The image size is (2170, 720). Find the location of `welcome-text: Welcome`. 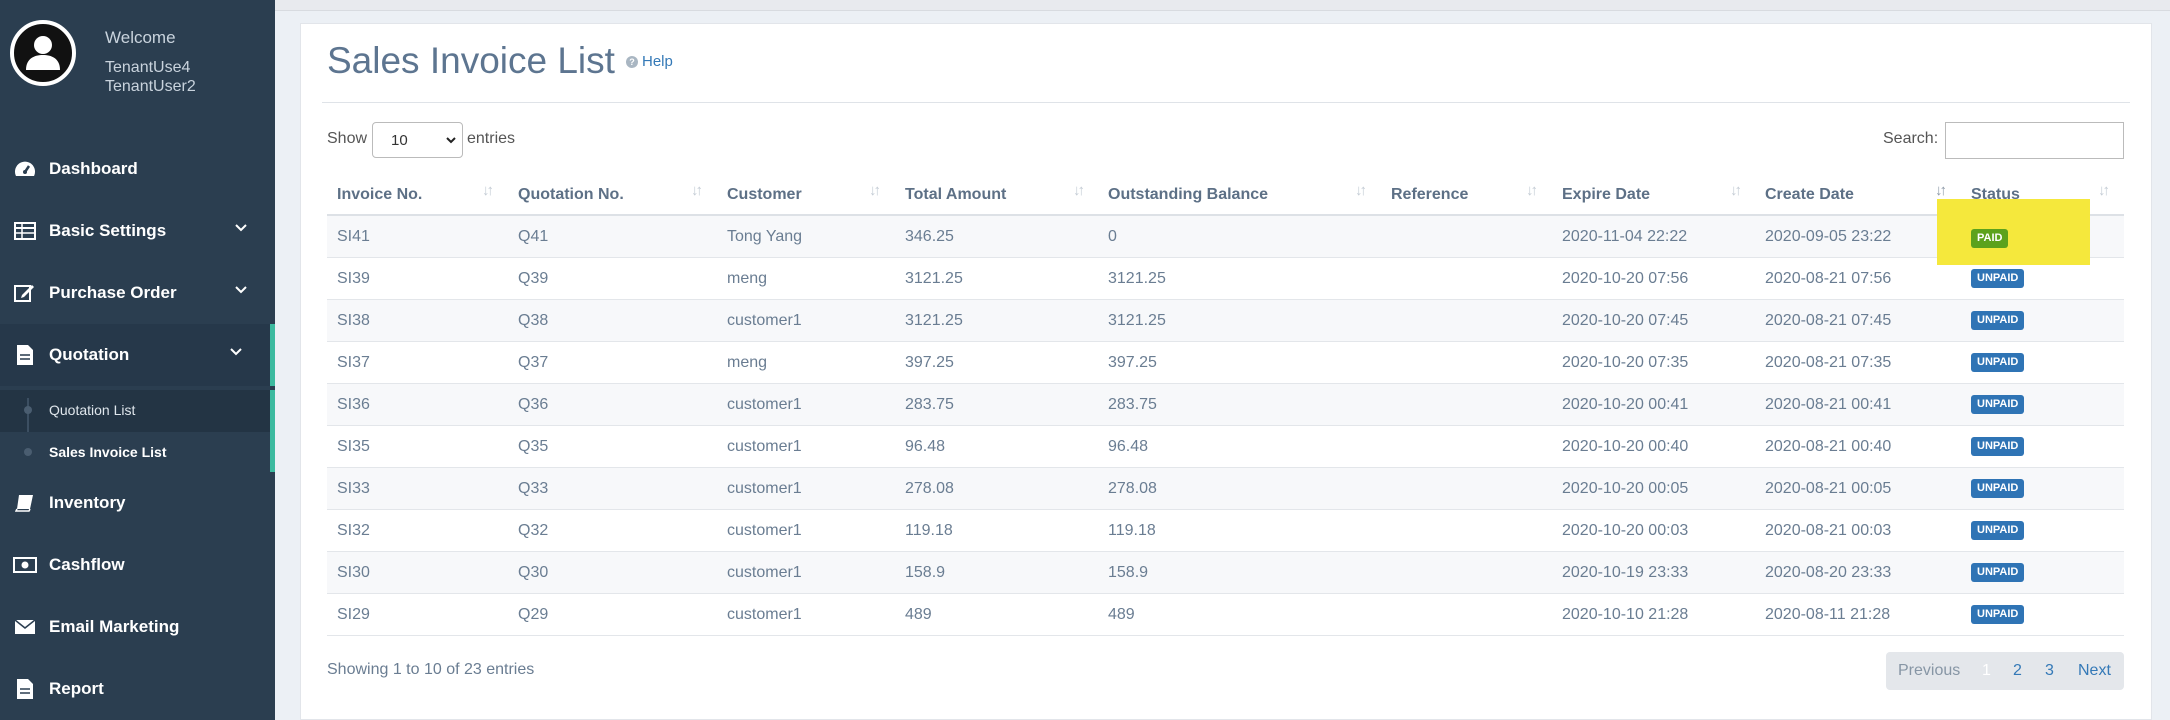

welcome-text: Welcome is located at coordinates (140, 37).